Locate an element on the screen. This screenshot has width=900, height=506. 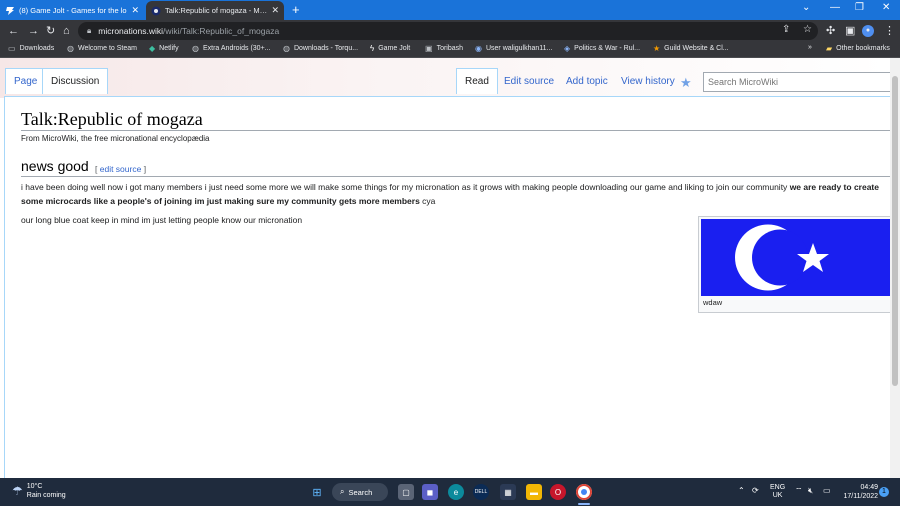
clock-date: 17/11/2022 is located at coordinates (860, 496).